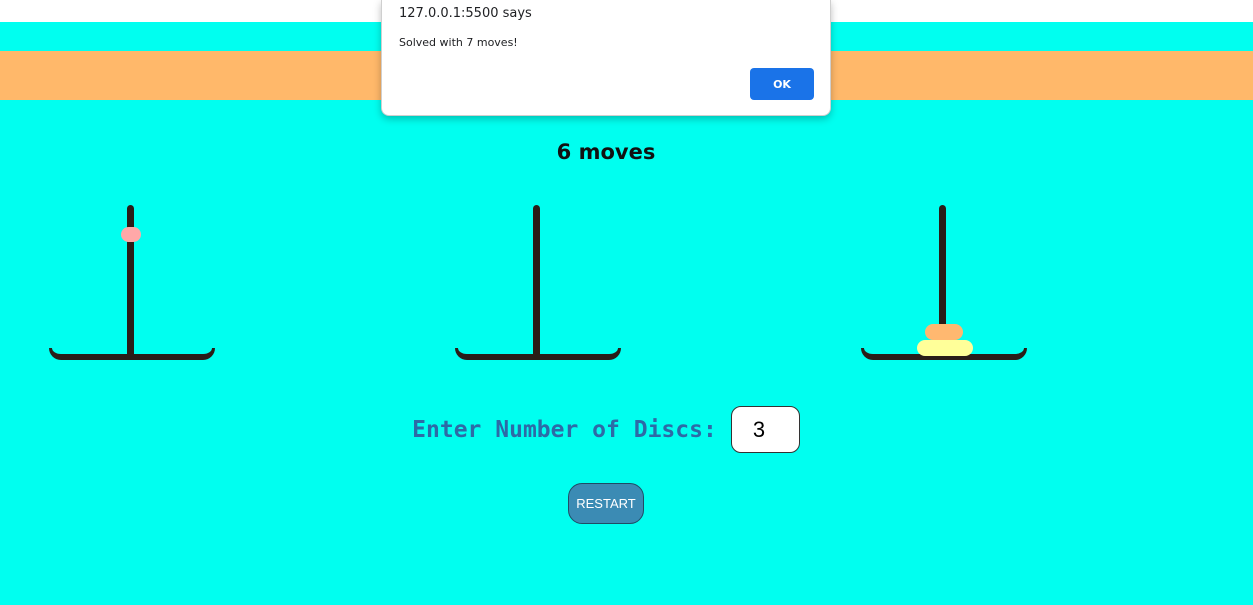 The width and height of the screenshot is (1253, 605). What do you see at coordinates (606, 503) in the screenshot?
I see `restart-button: RESTART` at bounding box center [606, 503].